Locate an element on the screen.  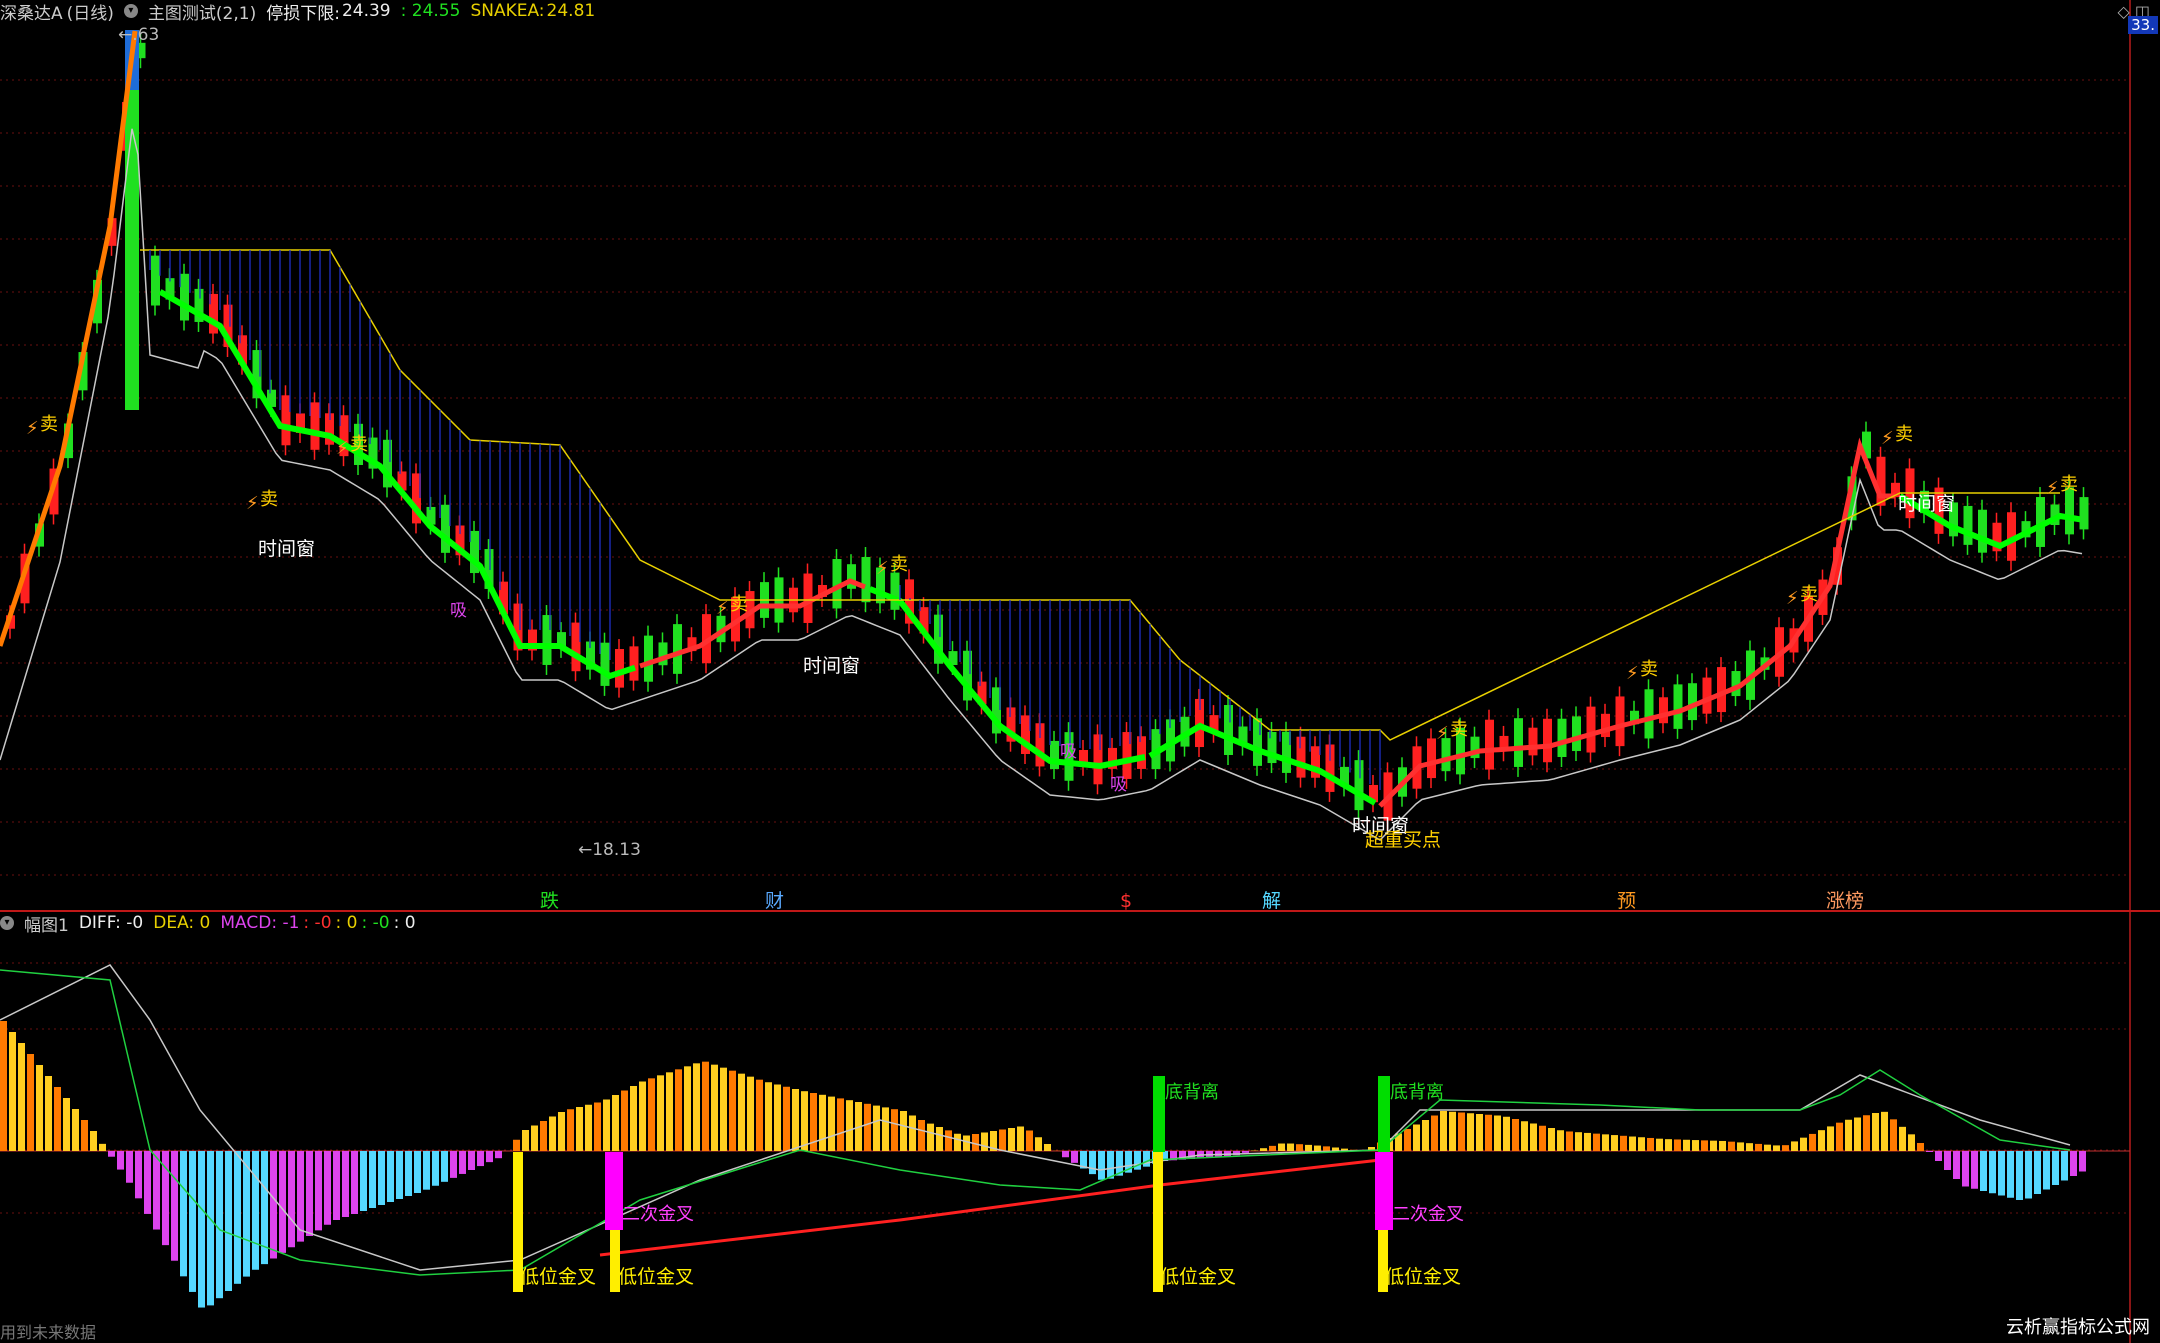
watermark: 云析赢指标公式网 is located at coordinates (2078, 1327).